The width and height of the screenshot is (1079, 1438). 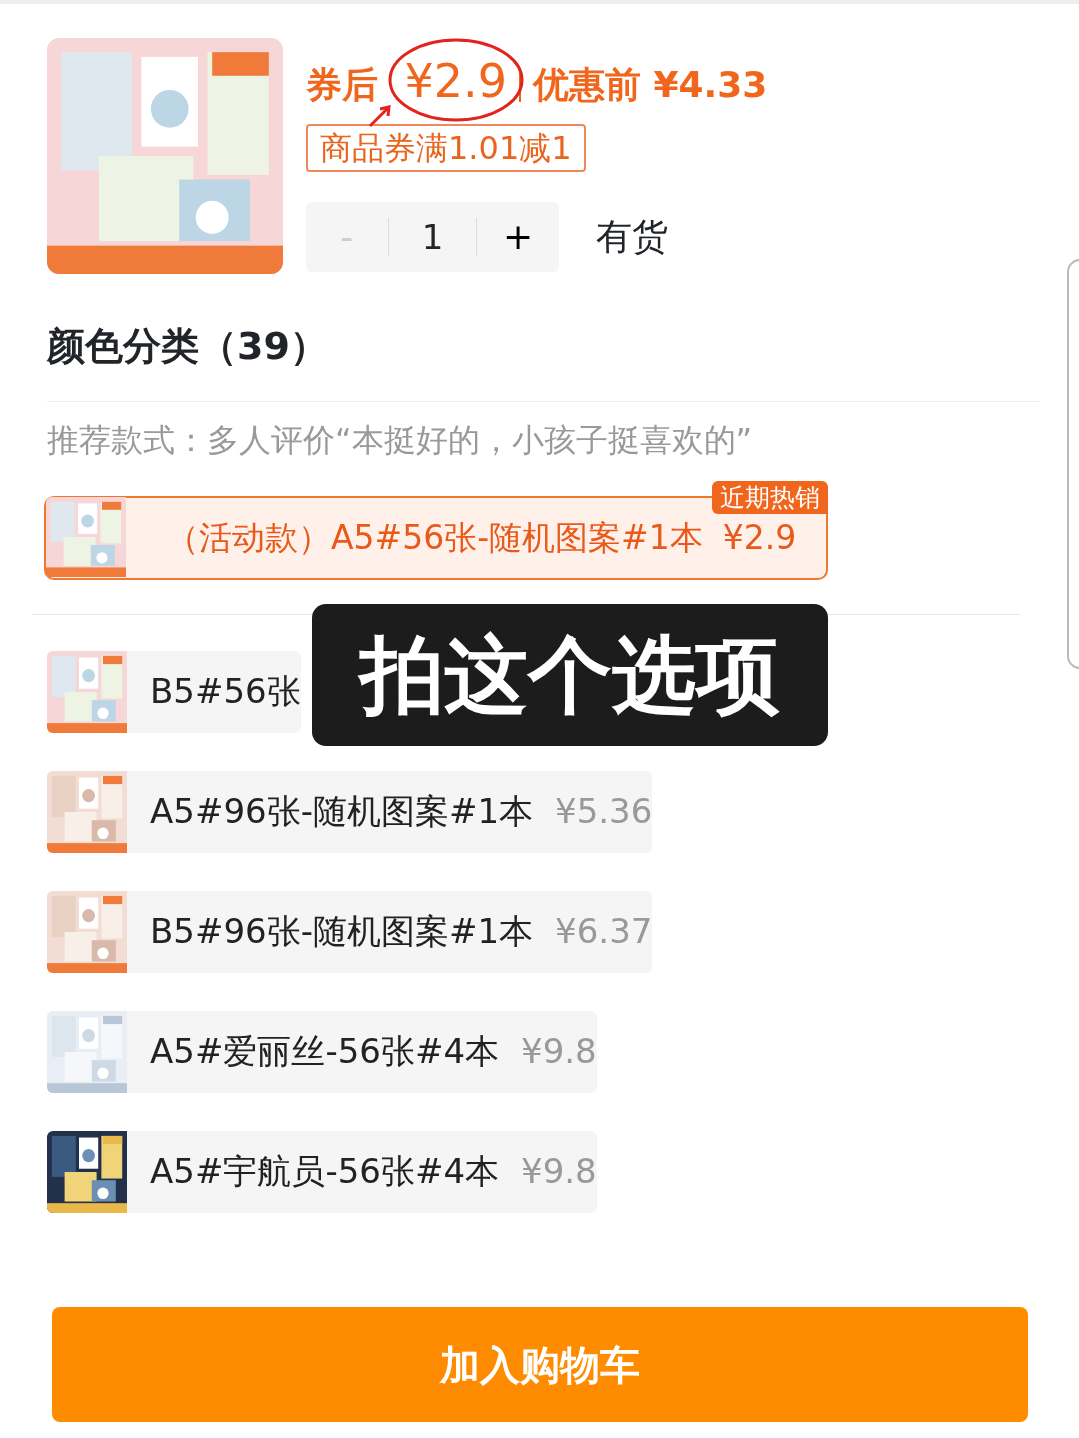 I want to click on option-button: A5#96张-随机图案#1本 ¥5.36, so click(x=350, y=812).